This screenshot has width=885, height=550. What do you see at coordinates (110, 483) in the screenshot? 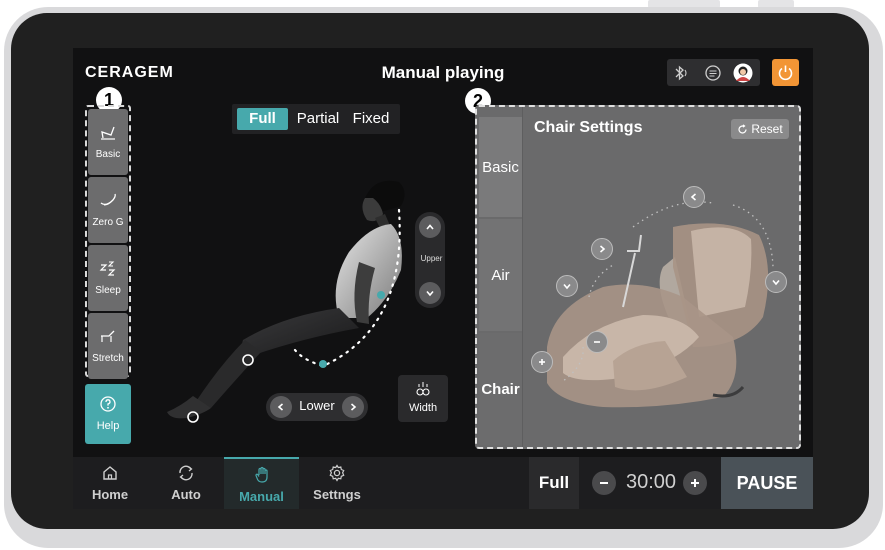
I see `nav-home: Home` at bounding box center [110, 483].